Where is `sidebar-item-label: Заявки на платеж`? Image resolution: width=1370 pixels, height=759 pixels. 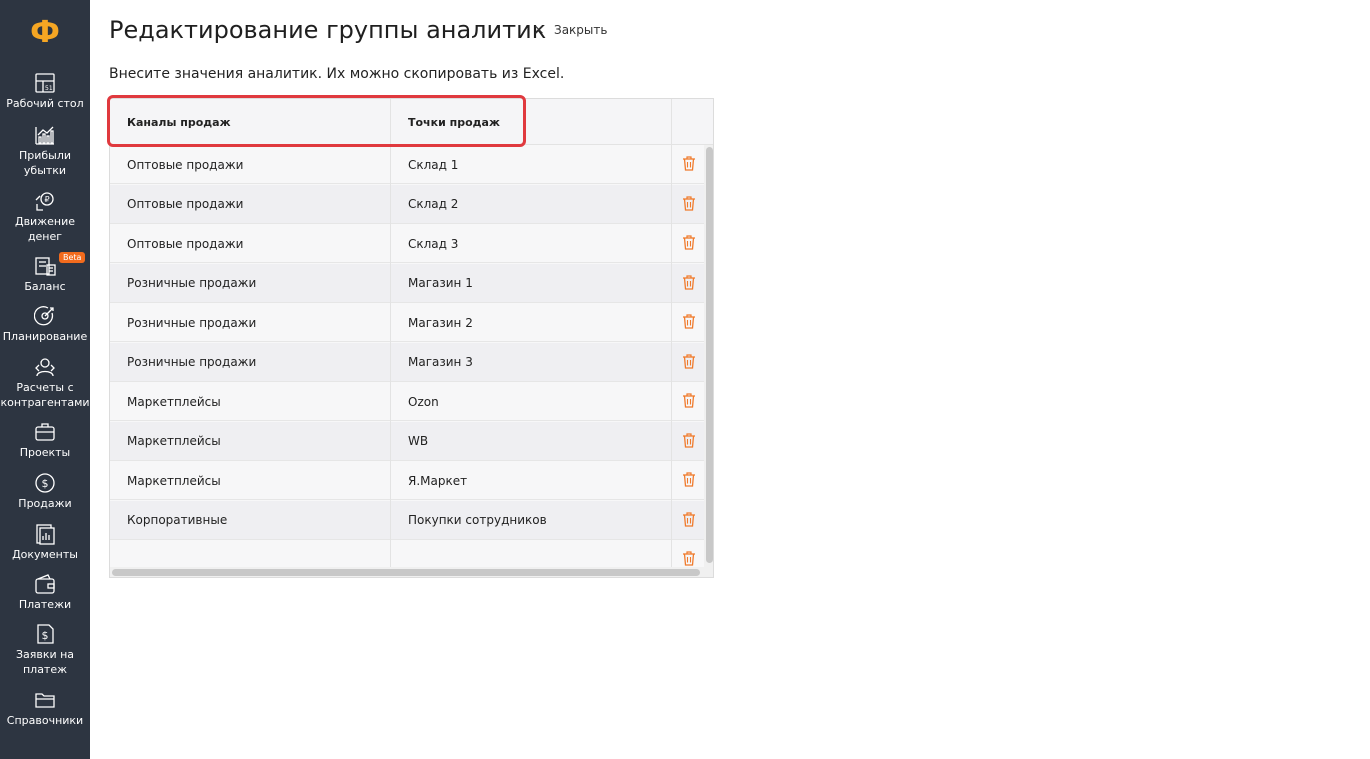 sidebar-item-label: Заявки на платеж is located at coordinates (45, 662).